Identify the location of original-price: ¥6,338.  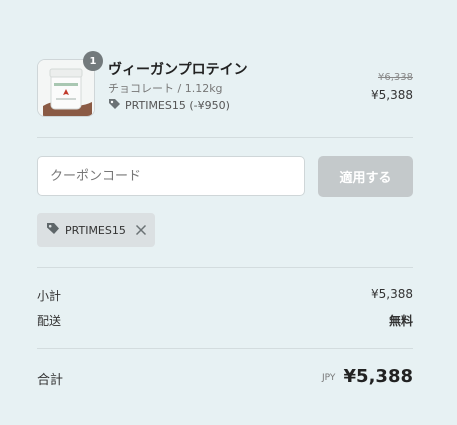
(395, 77).